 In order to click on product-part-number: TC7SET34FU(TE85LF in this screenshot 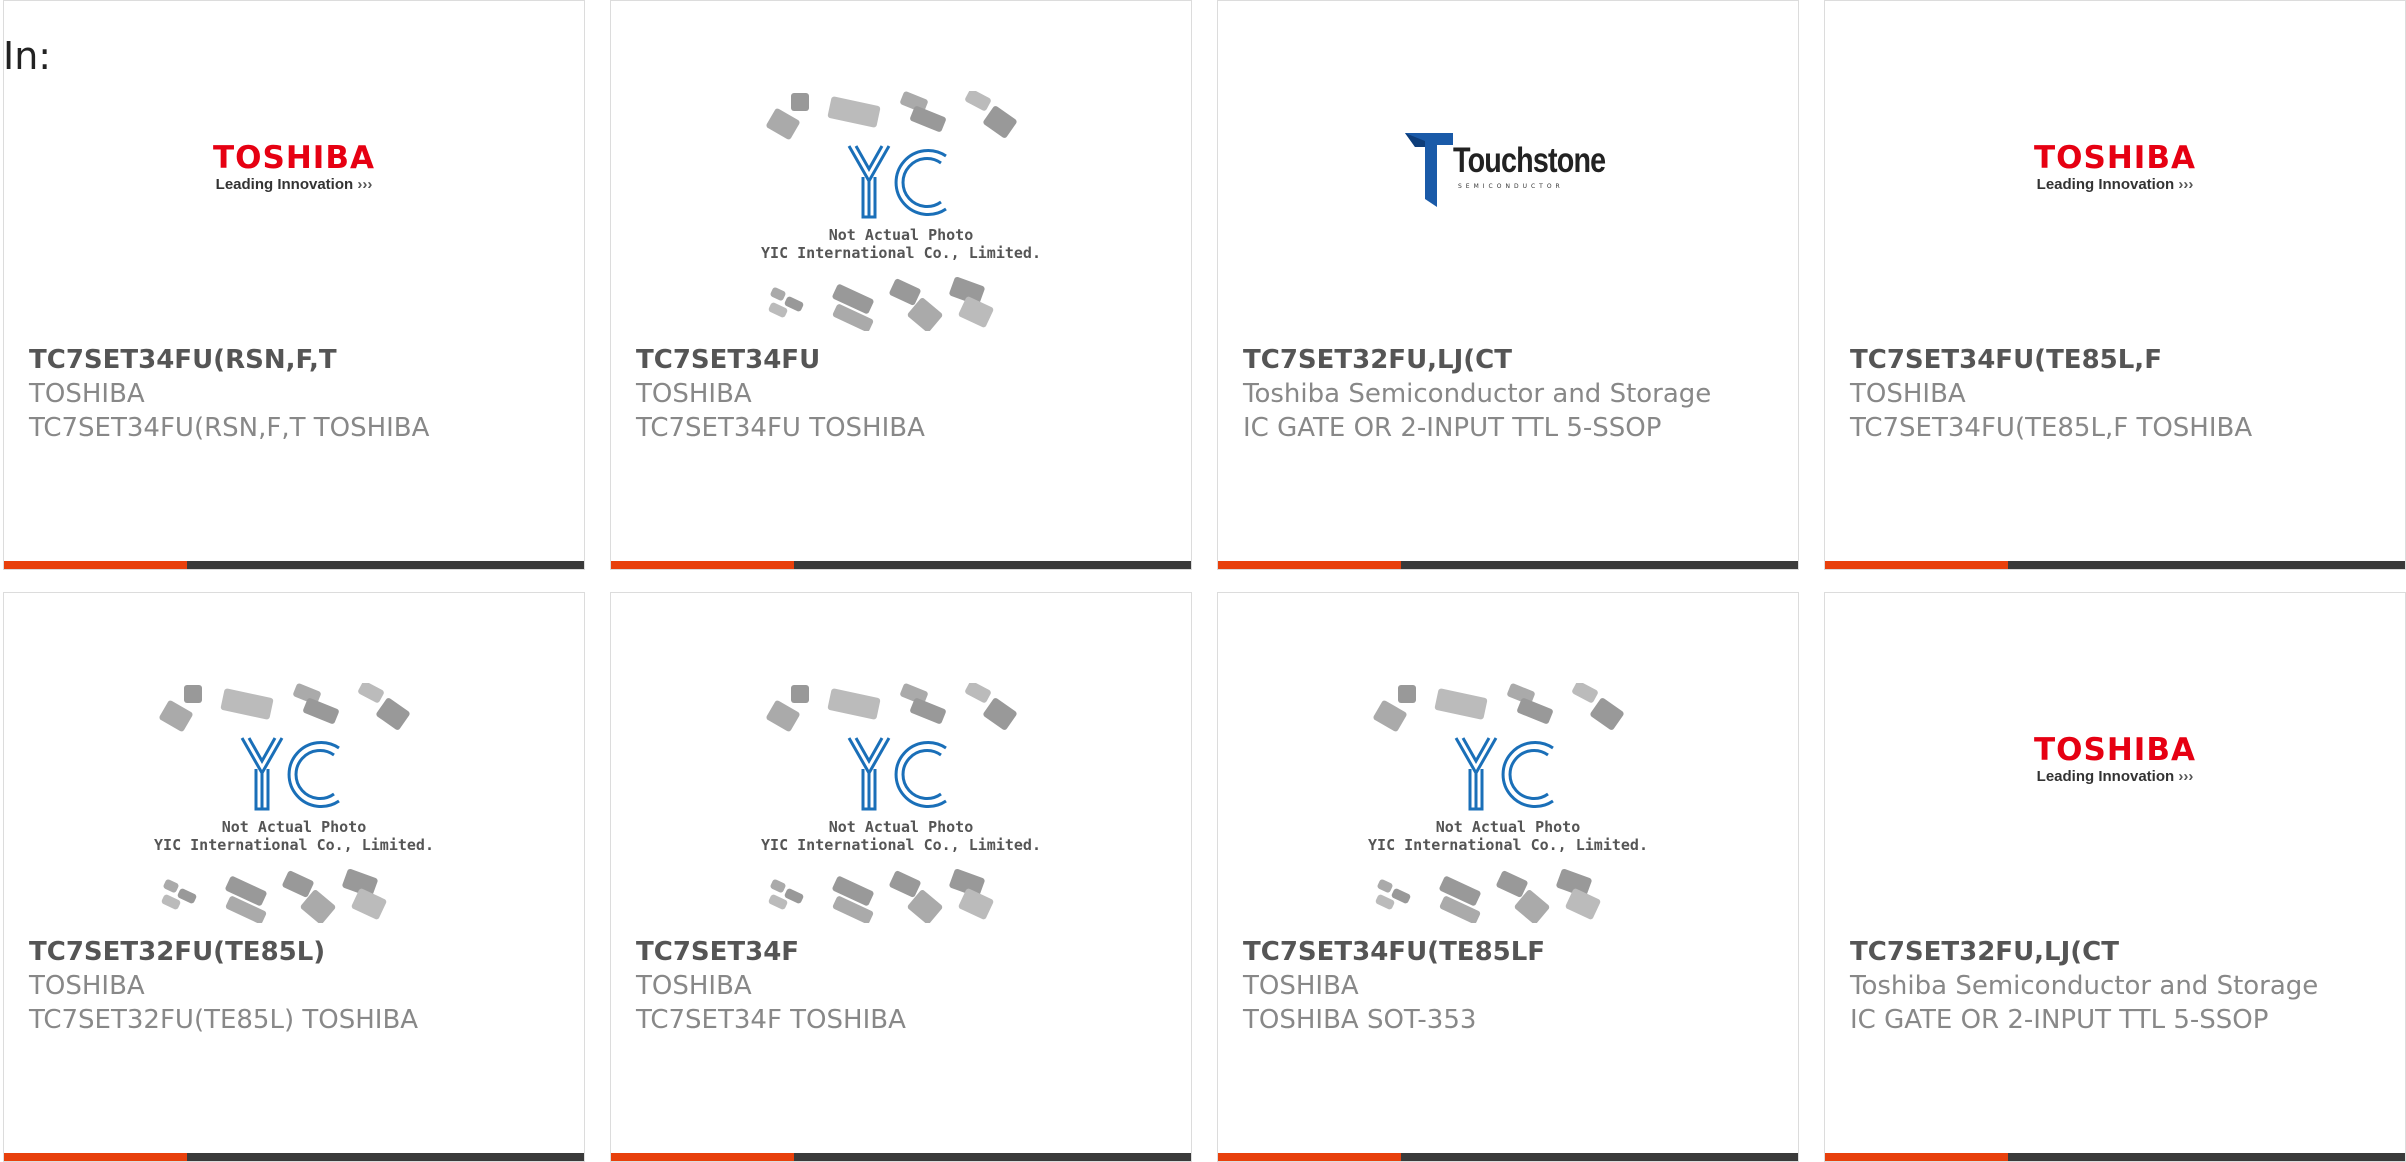, I will do `click(1505, 952)`.